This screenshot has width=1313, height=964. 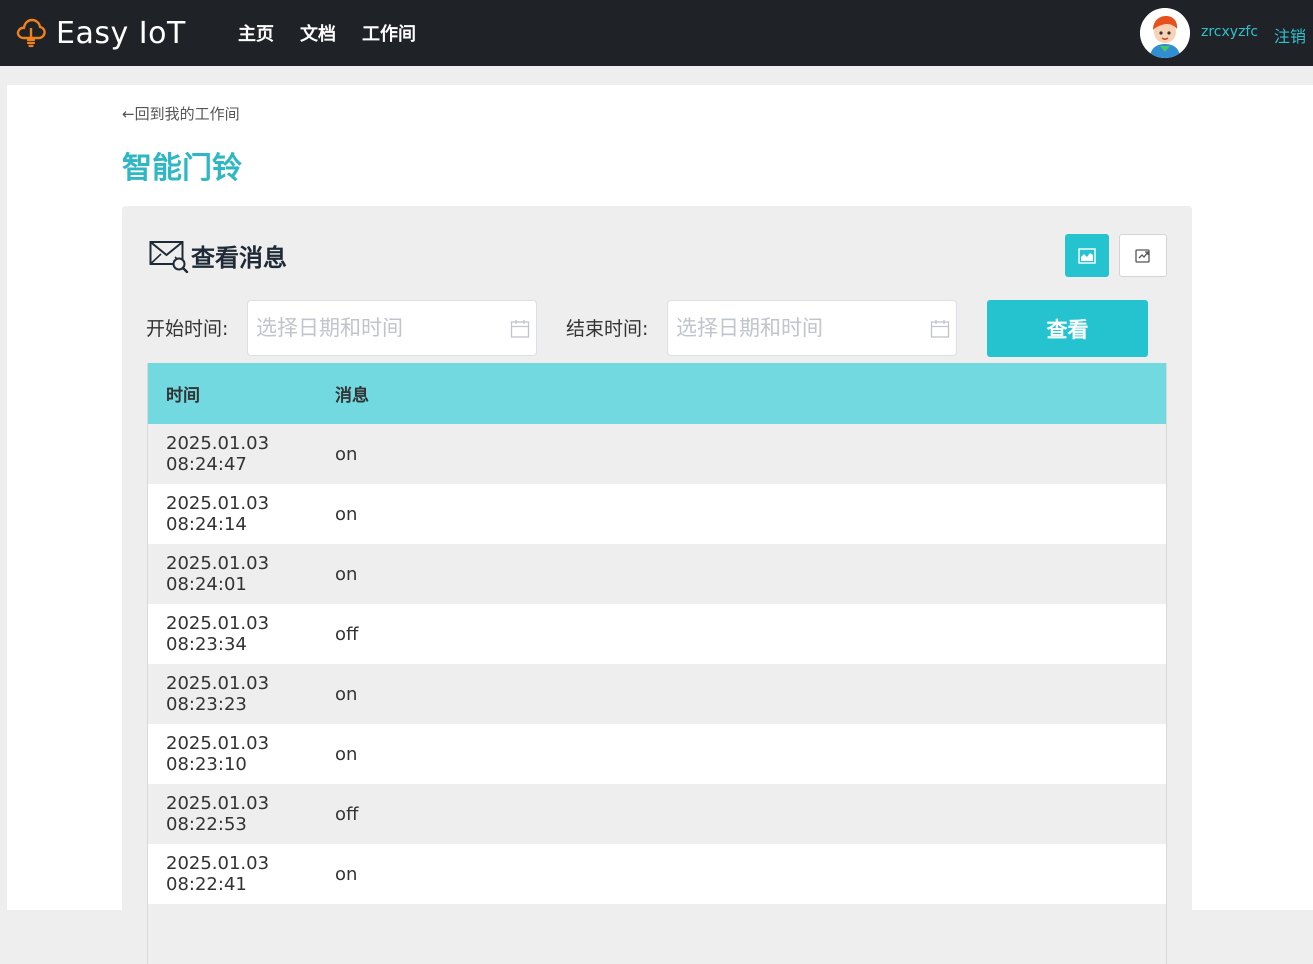 I want to click on chart-icon, so click(x=1087, y=255).